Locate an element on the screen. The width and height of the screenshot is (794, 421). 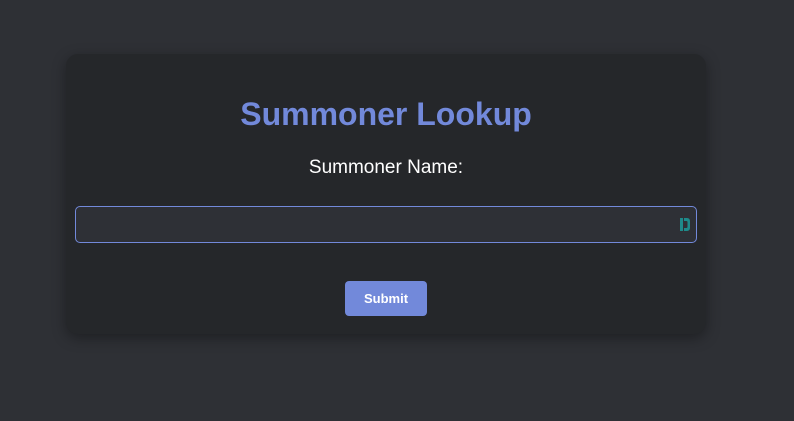
password-manager-icon is located at coordinates (685, 224).